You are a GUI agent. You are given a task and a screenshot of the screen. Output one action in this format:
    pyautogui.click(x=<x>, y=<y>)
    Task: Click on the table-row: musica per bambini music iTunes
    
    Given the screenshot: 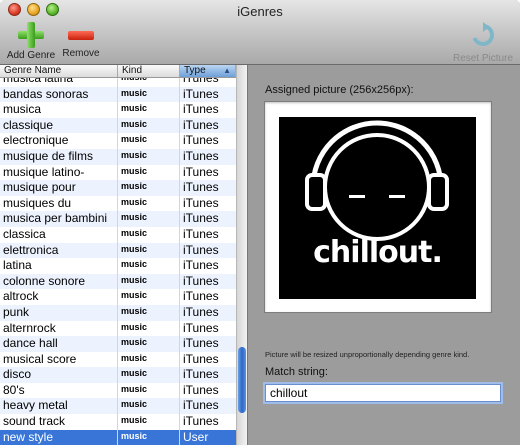 What is the action you would take?
    pyautogui.click(x=118, y=219)
    